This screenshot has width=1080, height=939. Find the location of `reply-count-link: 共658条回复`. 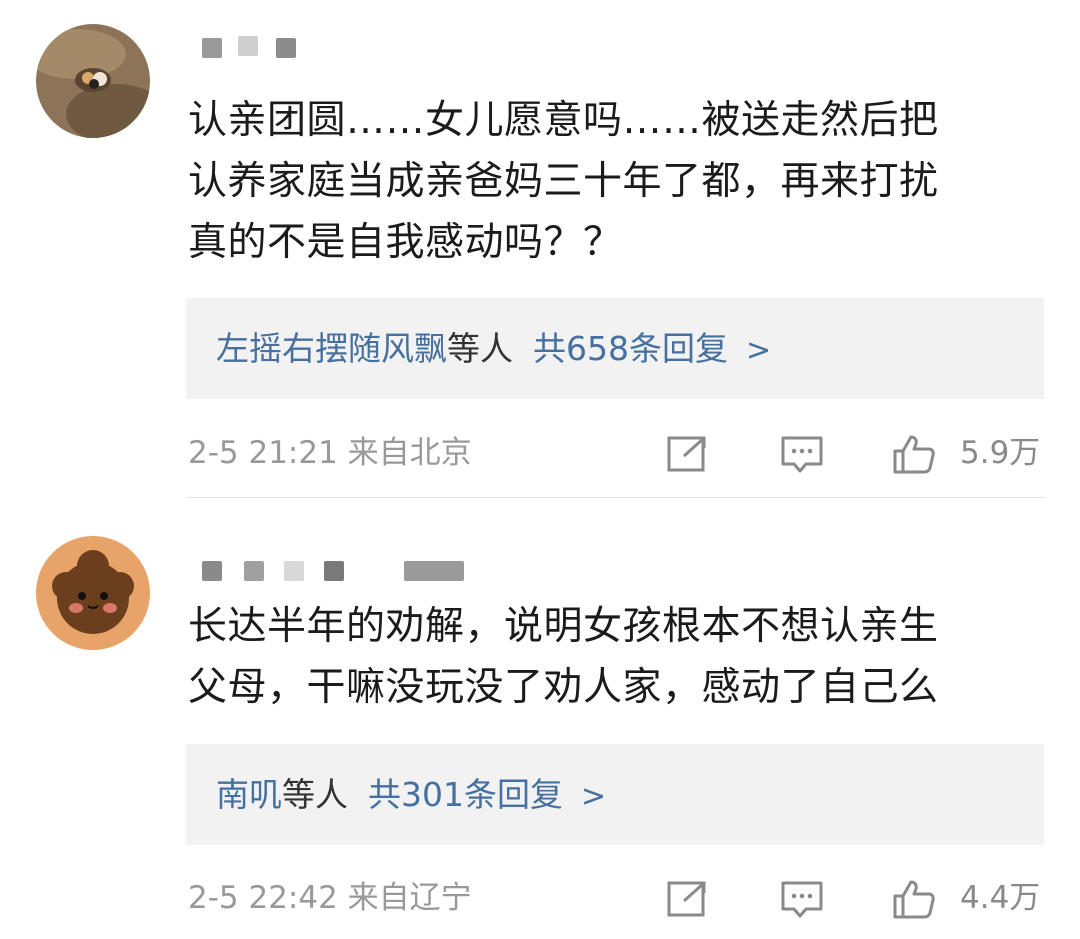

reply-count-link: 共658条回复 is located at coordinates (630, 348).